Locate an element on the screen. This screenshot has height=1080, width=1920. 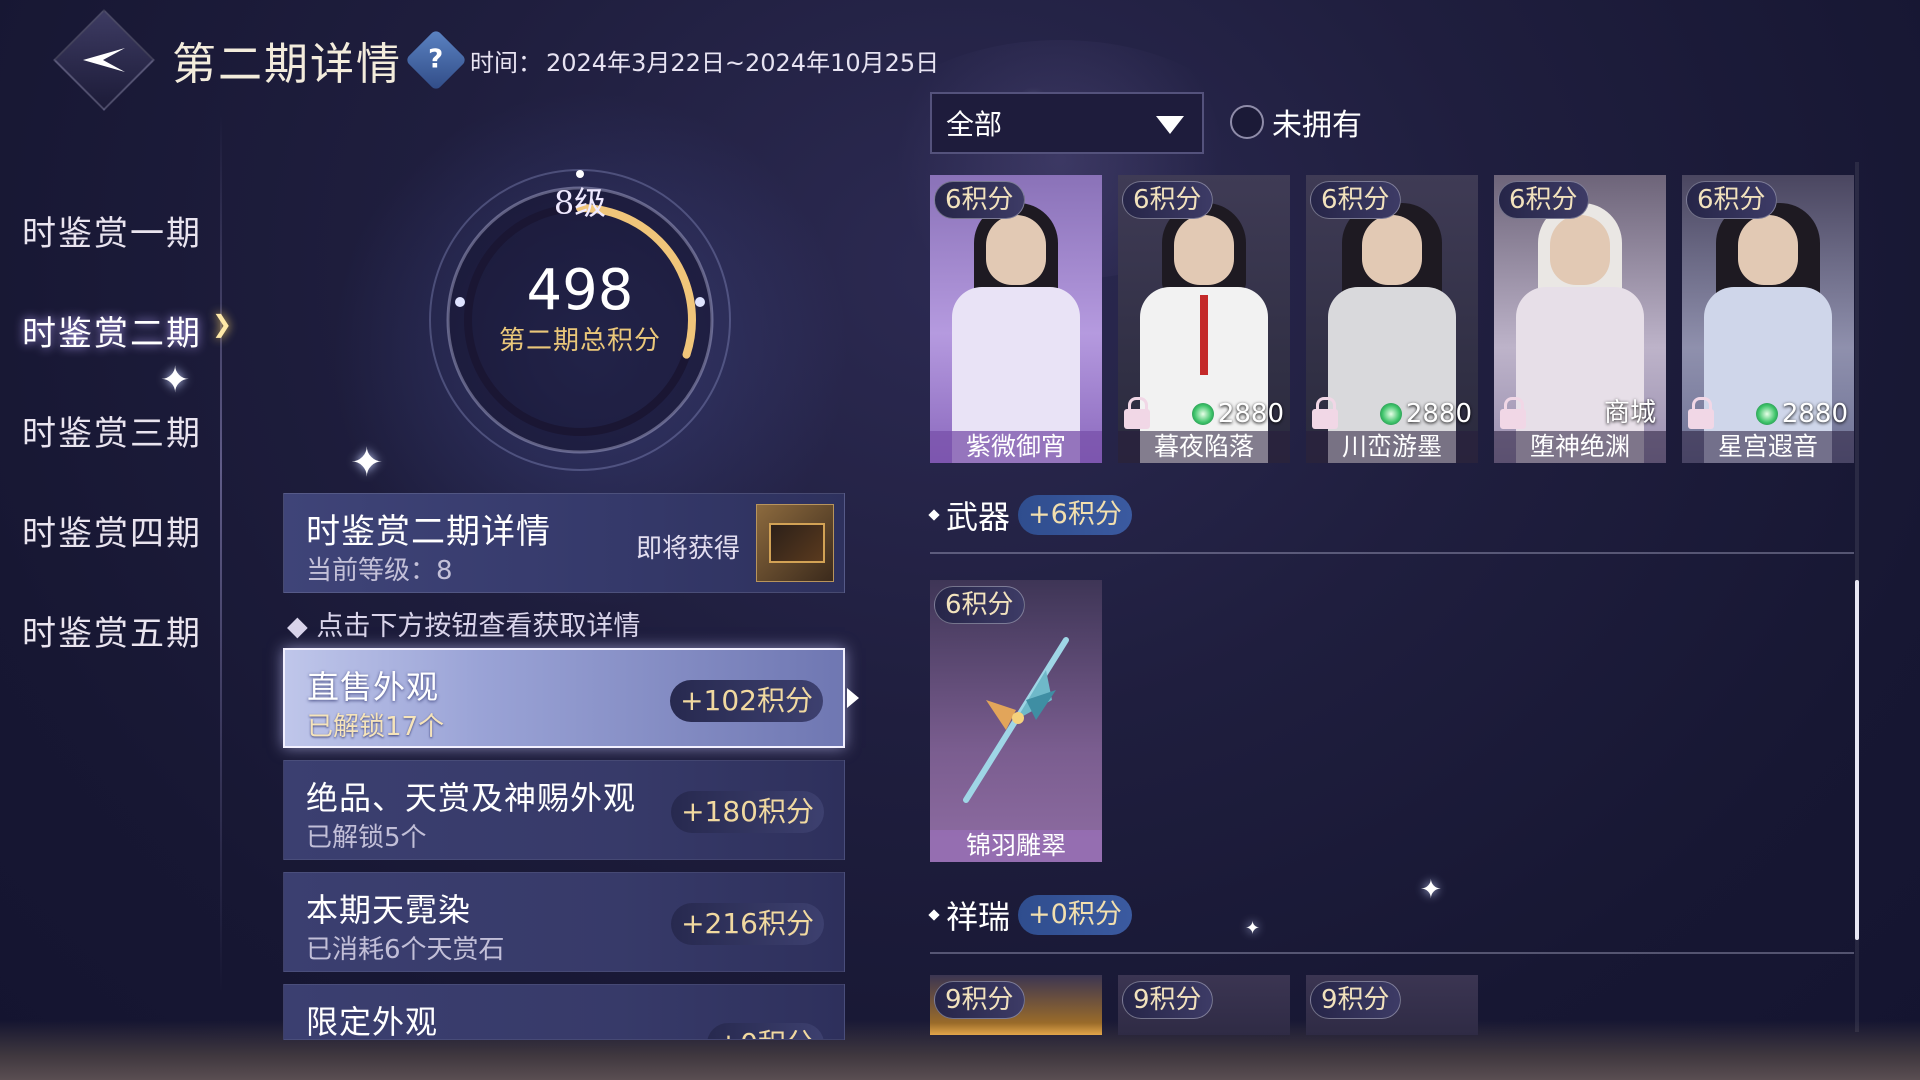
detail-title: 时鉴赏二期详情 is located at coordinates (428, 532).